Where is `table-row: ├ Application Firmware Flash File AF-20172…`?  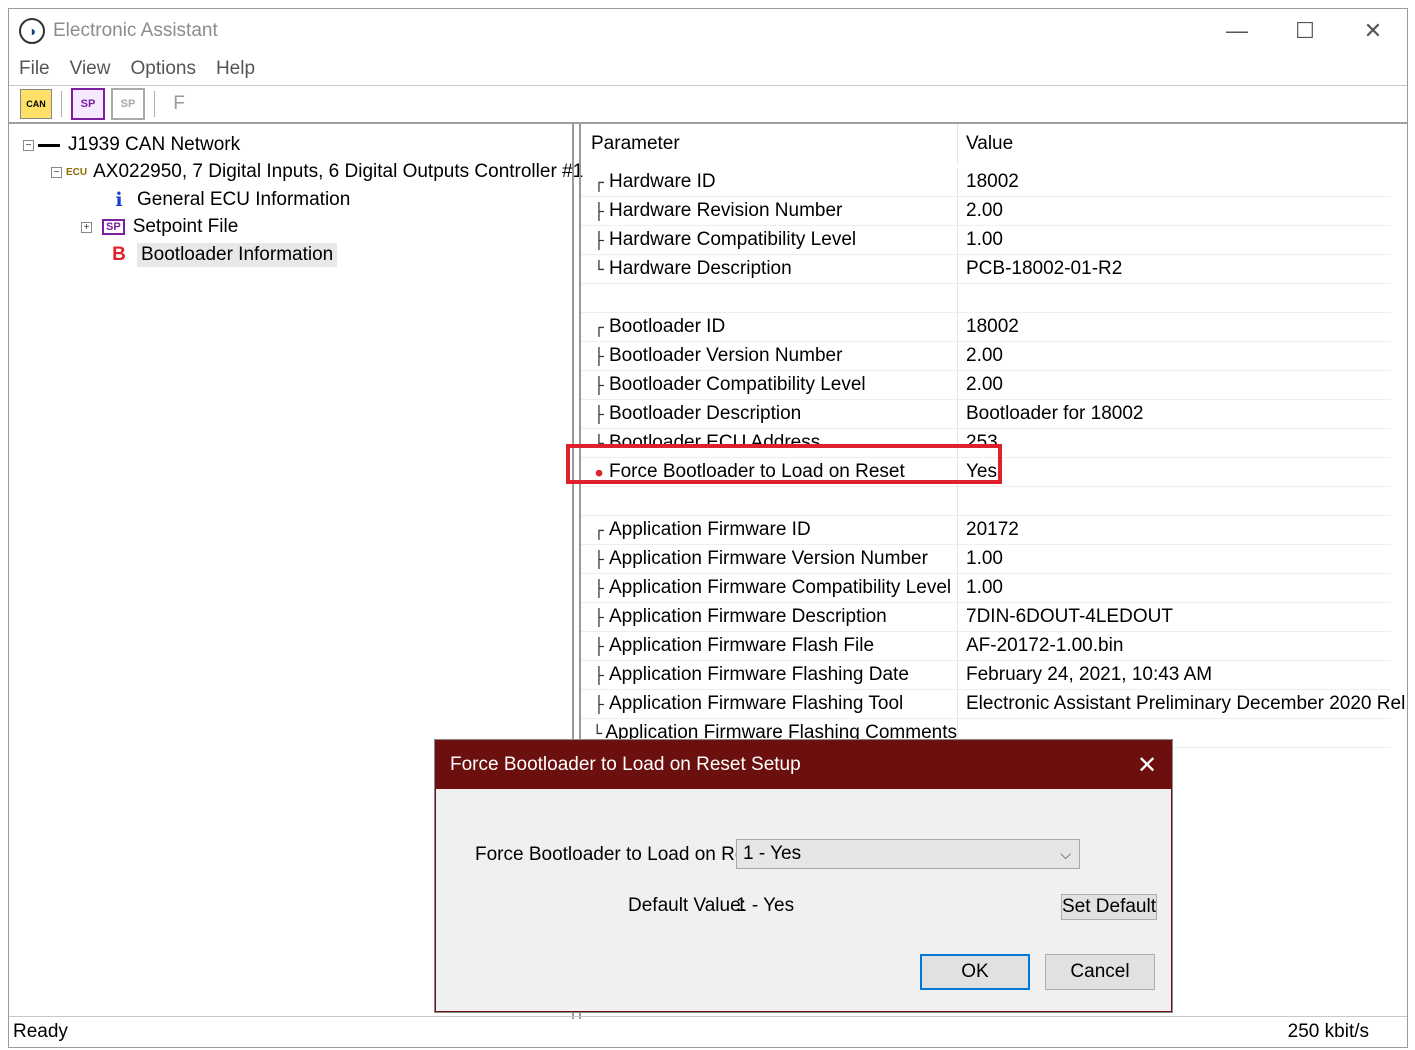 table-row: ├ Application Firmware Flash File AF-20172… is located at coordinates (986, 646).